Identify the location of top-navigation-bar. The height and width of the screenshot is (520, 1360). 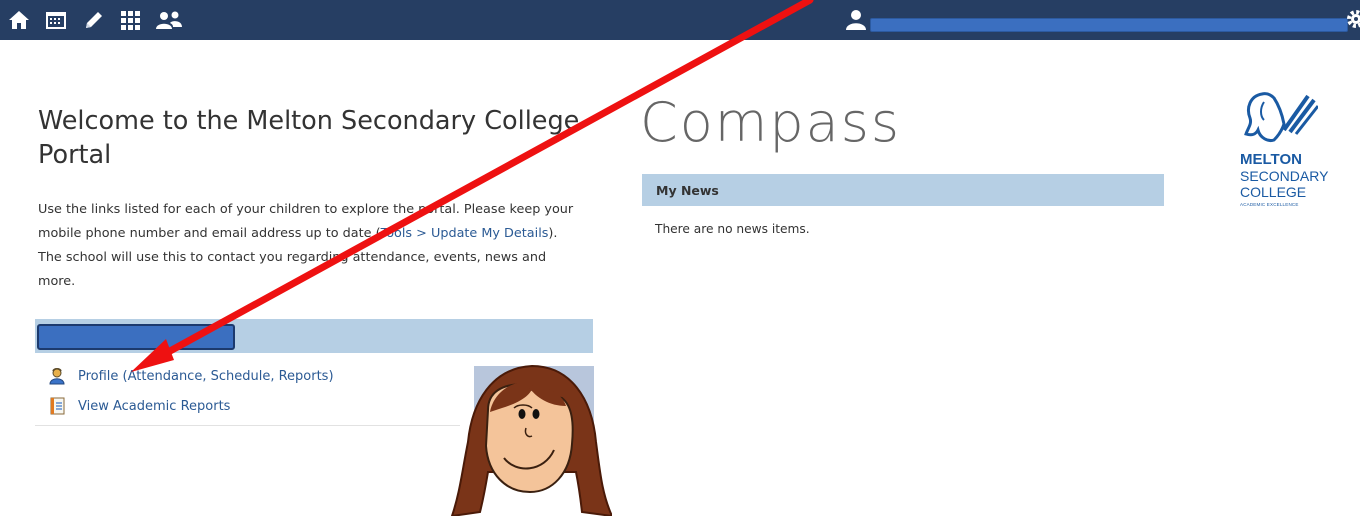
(680, 20).